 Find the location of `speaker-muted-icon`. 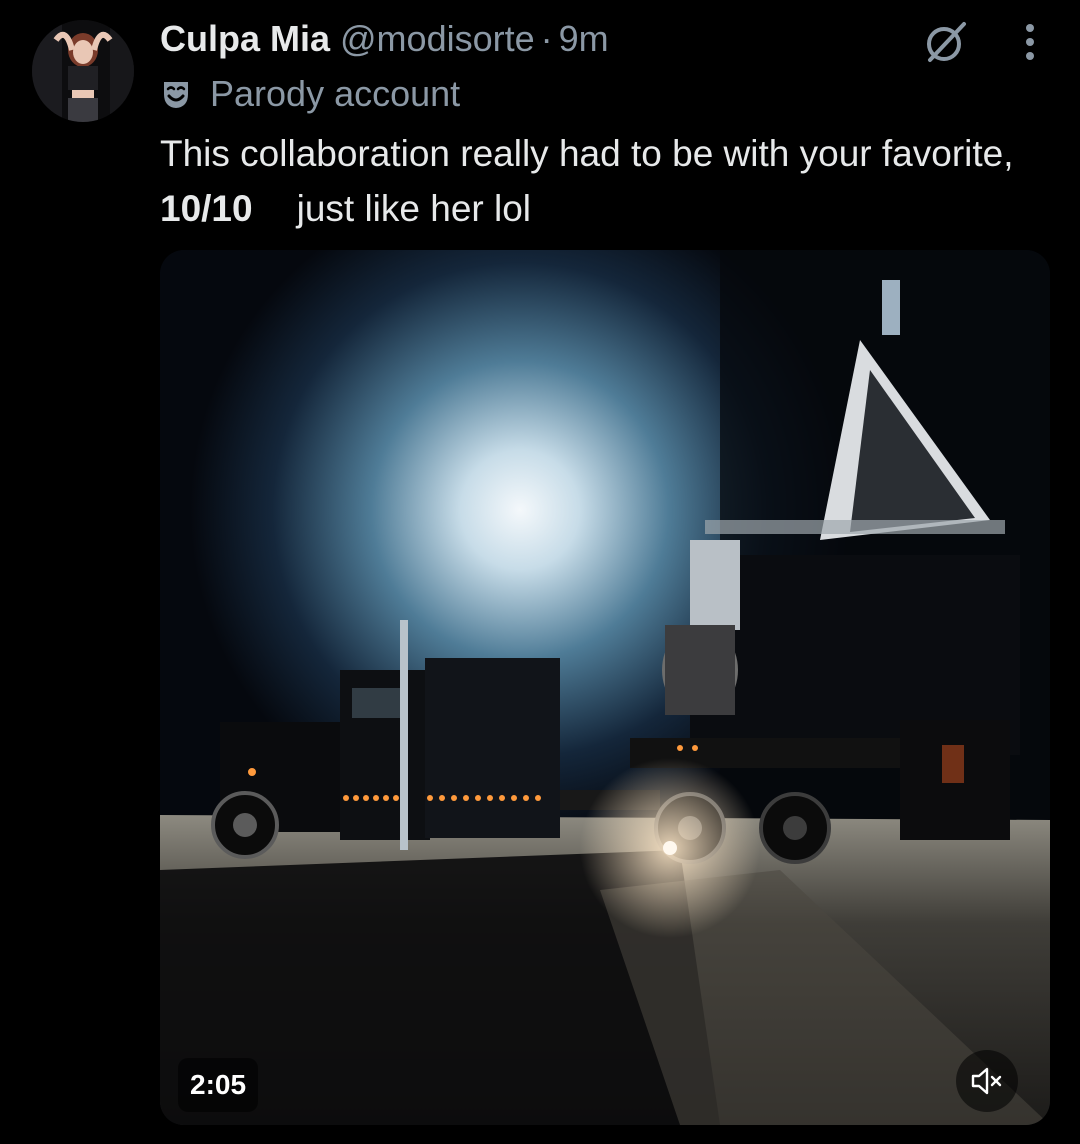

speaker-muted-icon is located at coordinates (986, 1081).